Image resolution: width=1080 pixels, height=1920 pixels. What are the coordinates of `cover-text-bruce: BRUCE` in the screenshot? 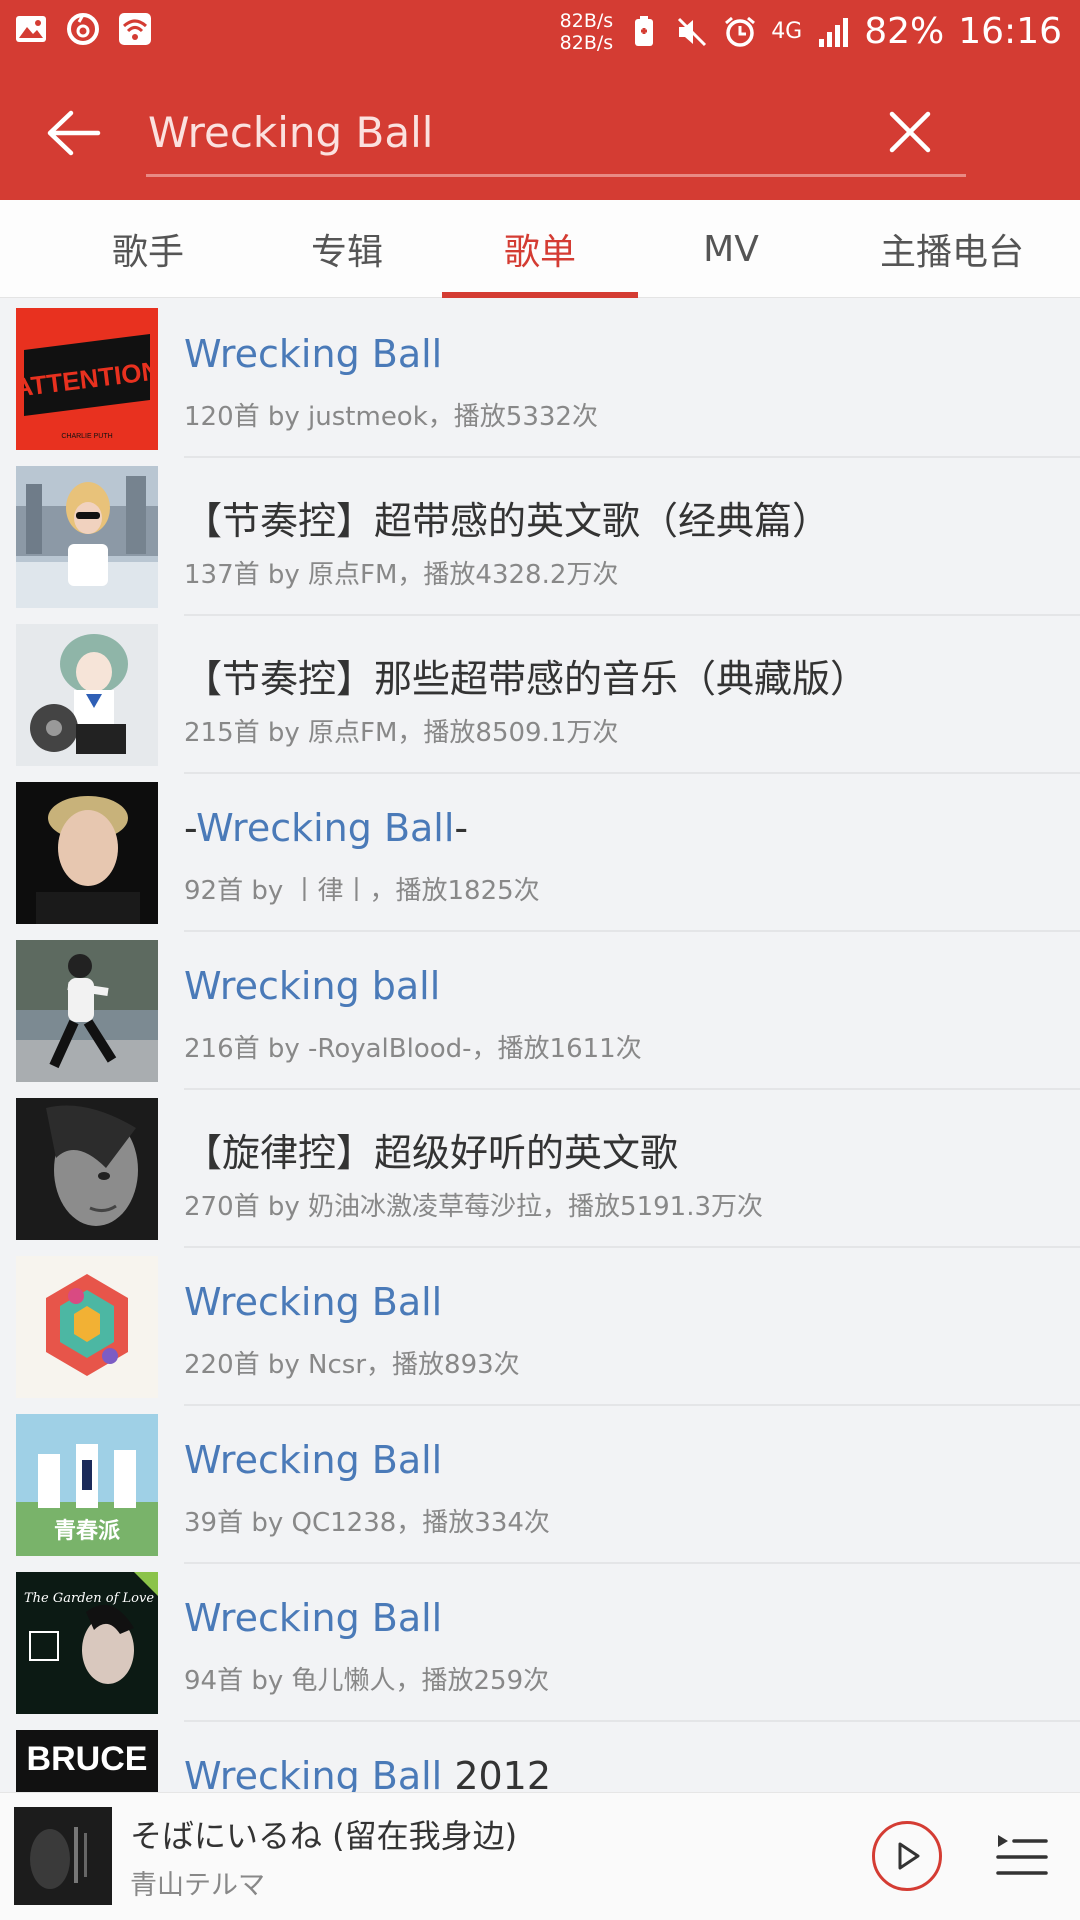 It's located at (87, 1759).